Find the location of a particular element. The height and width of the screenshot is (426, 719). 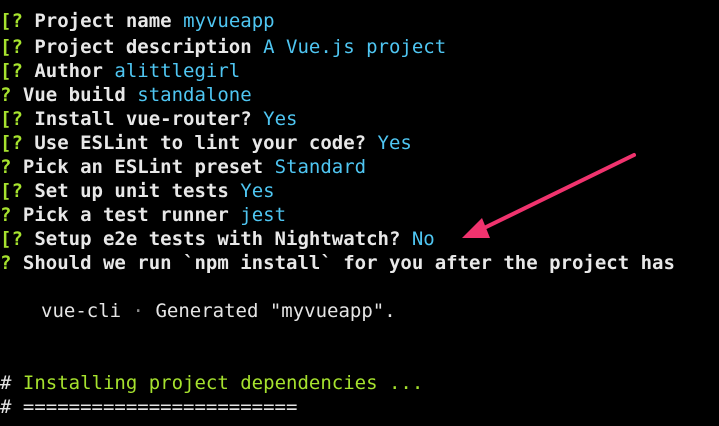

arrow-pointer-icon is located at coordinates (549, 195).